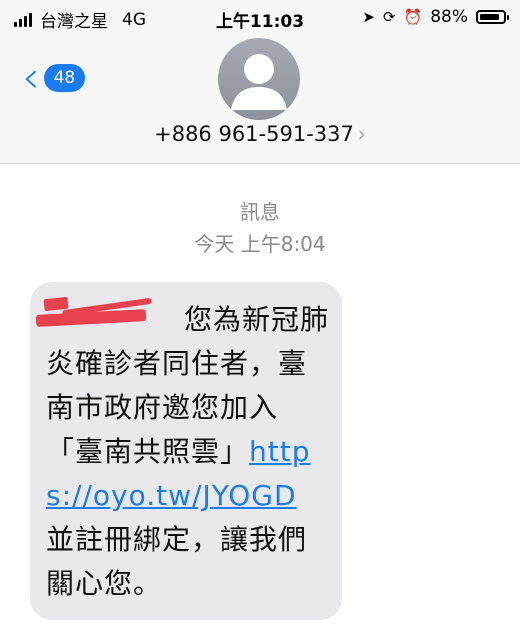 The height and width of the screenshot is (640, 520). I want to click on contact-number: +886 961-591-337, so click(254, 134).